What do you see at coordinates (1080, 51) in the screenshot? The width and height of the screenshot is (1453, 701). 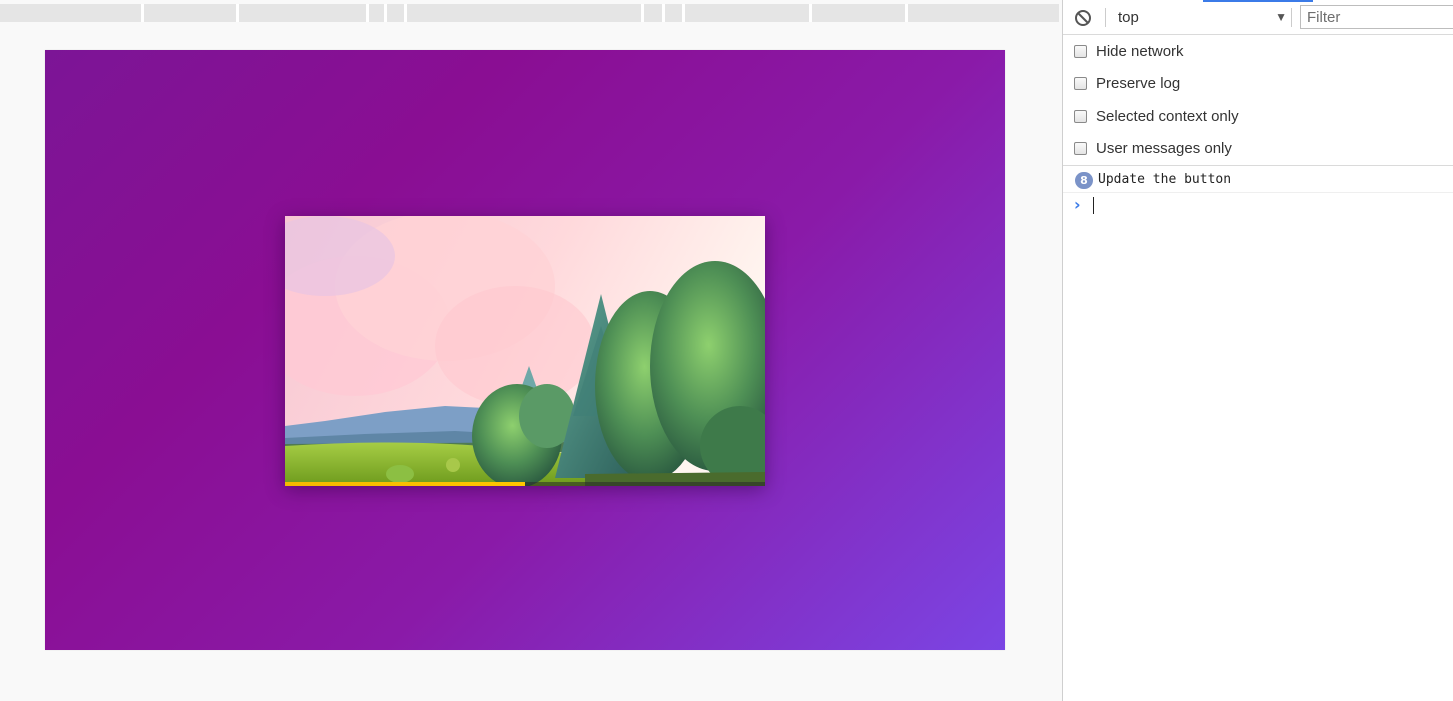 I see `hide-network-checkbox` at bounding box center [1080, 51].